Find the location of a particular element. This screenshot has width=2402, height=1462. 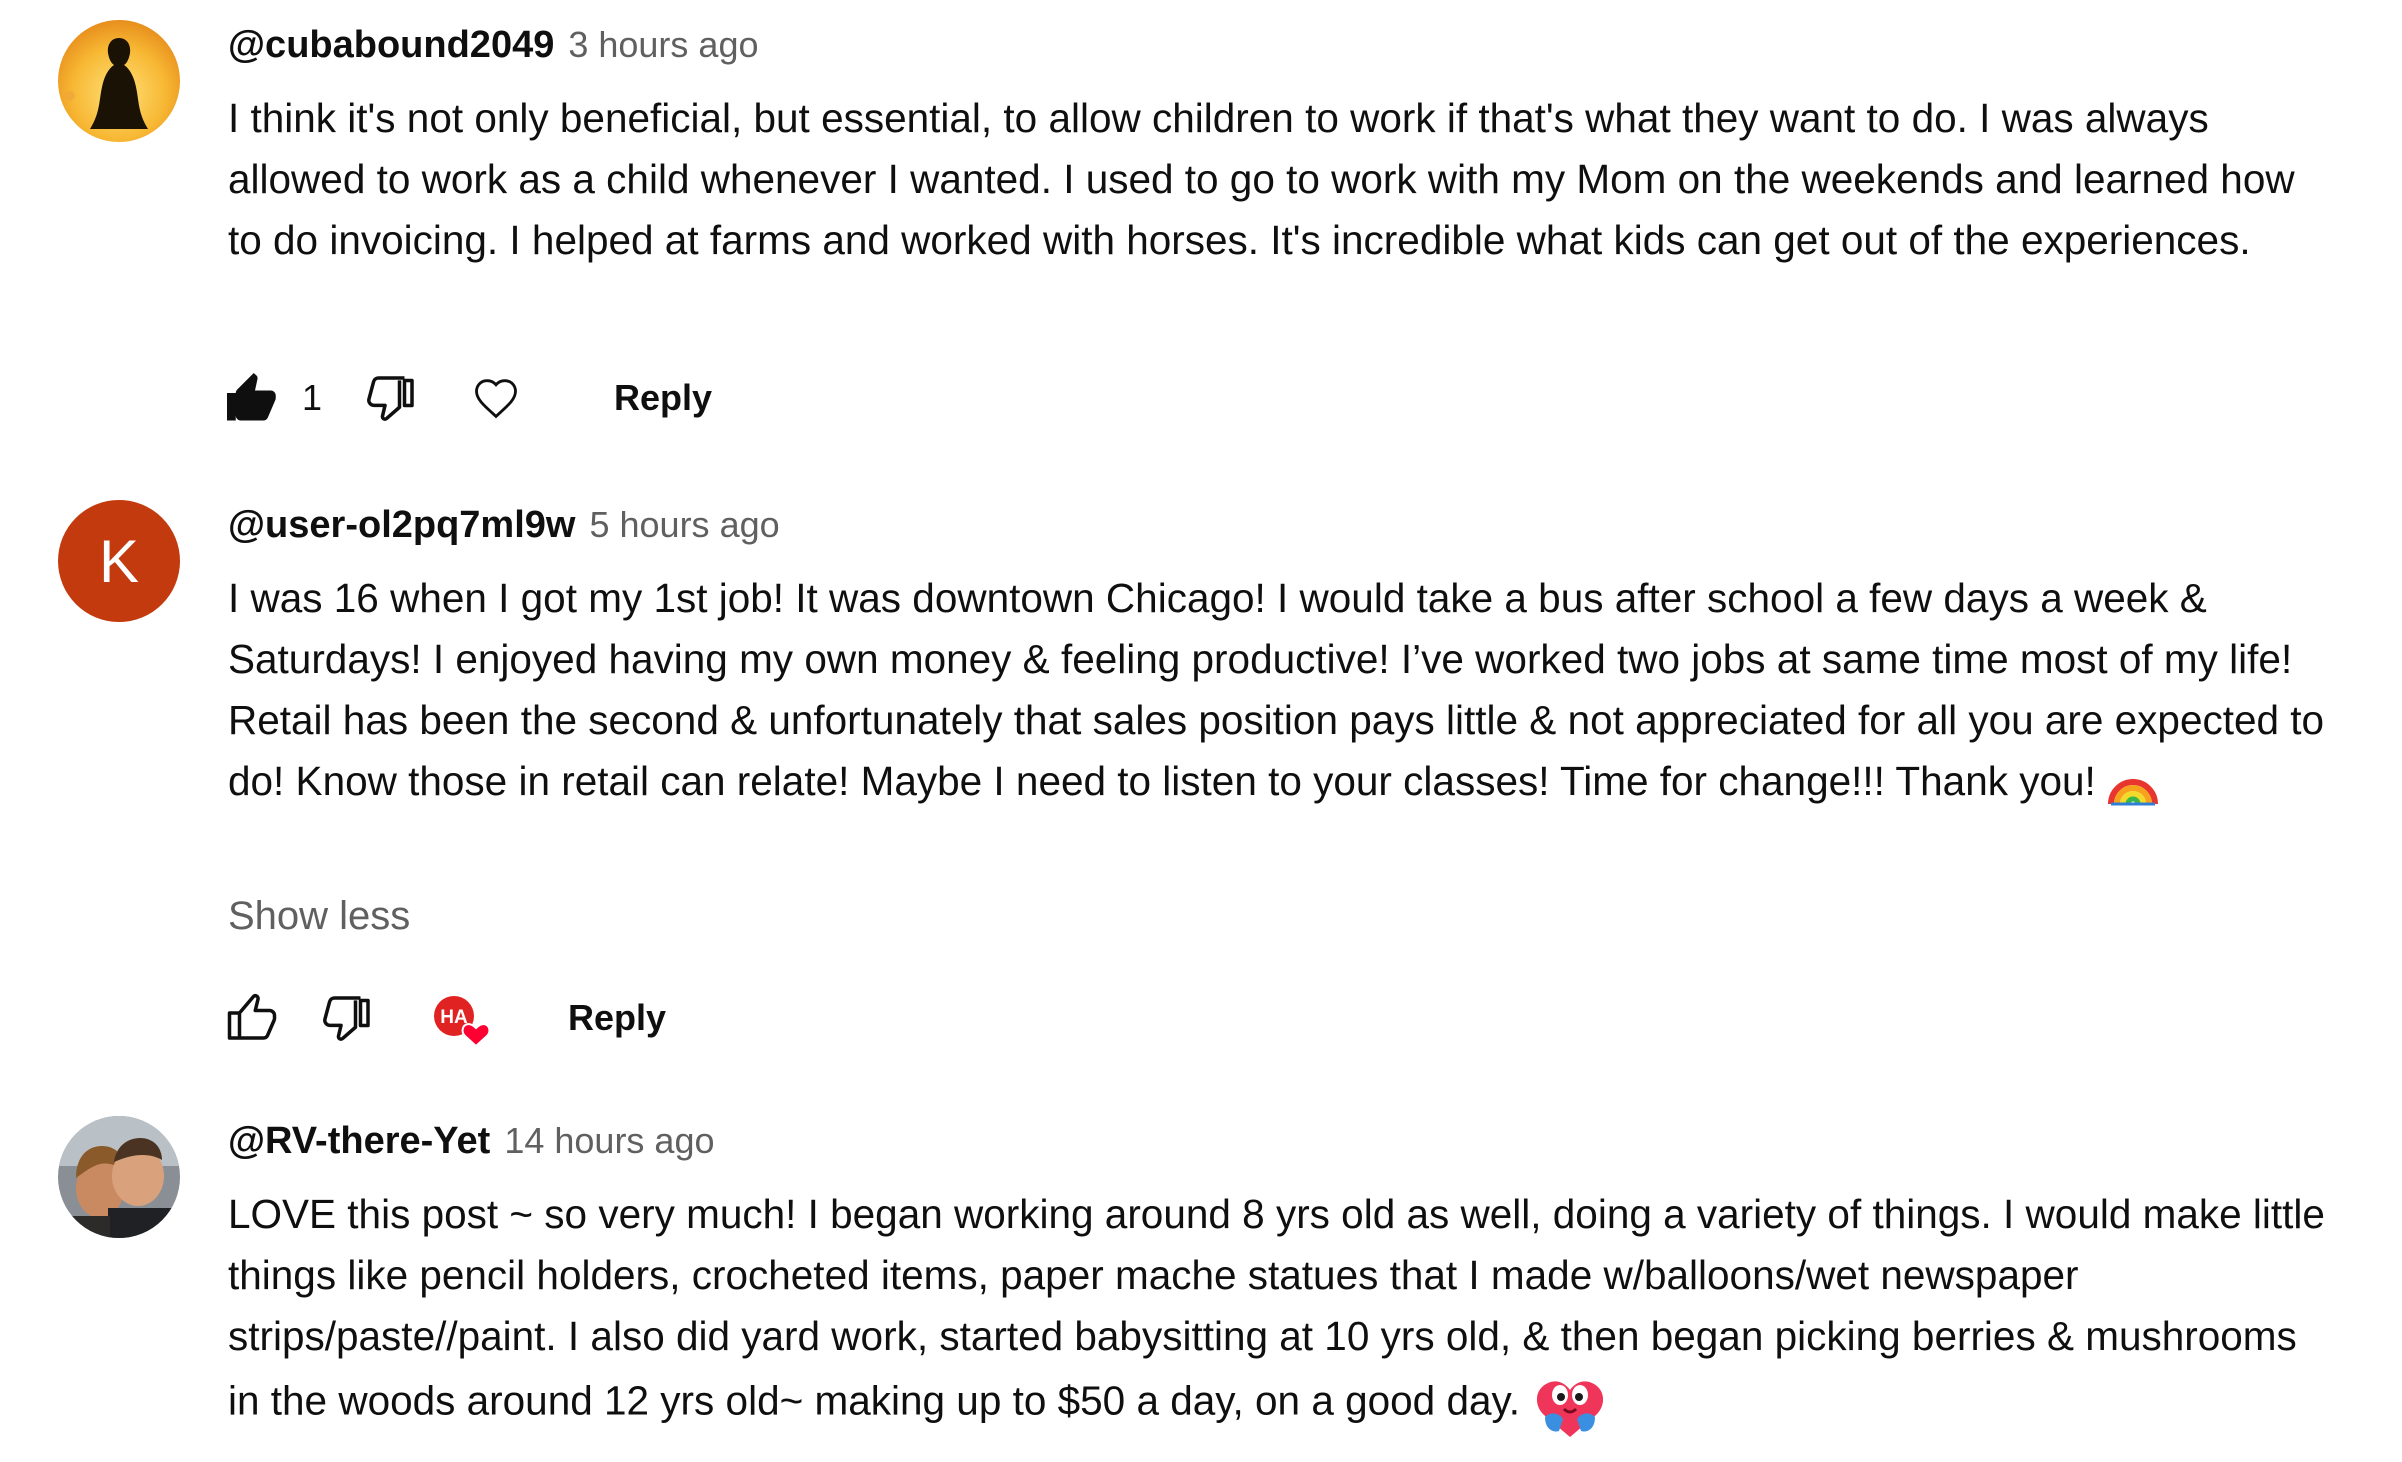

like-count: 1 is located at coordinates (312, 397).